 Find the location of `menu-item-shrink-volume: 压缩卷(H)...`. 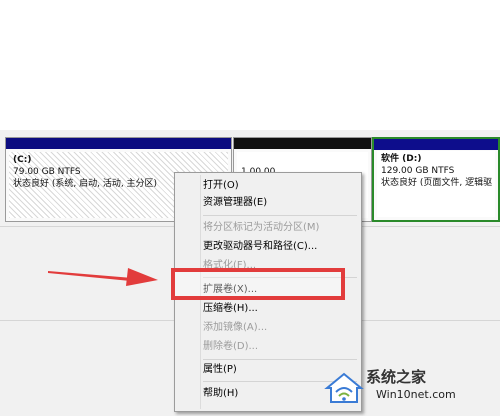

menu-item-shrink-volume: 压缩卷(H)... is located at coordinates (230, 309).